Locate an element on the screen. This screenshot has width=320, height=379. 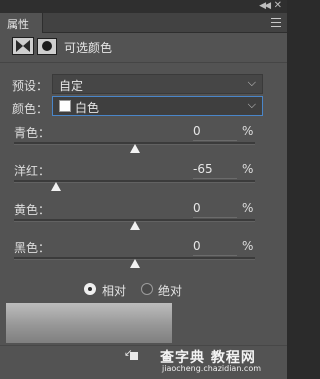
layer-preview is located at coordinates (89, 323).